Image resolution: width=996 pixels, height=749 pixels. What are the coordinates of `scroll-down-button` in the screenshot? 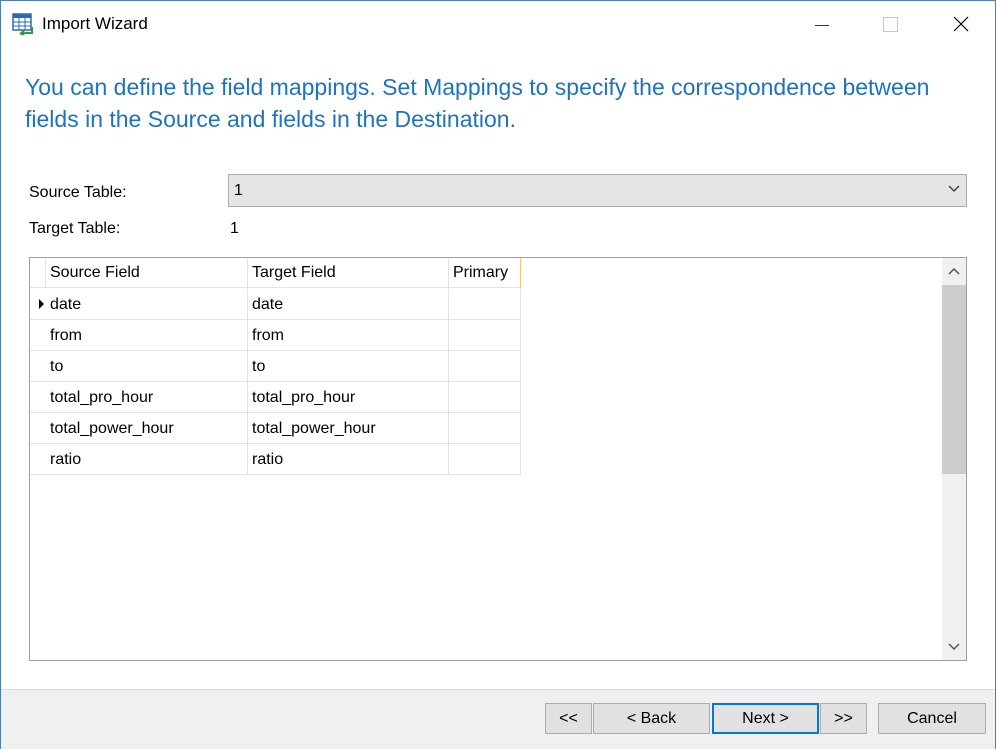 It's located at (954, 647).